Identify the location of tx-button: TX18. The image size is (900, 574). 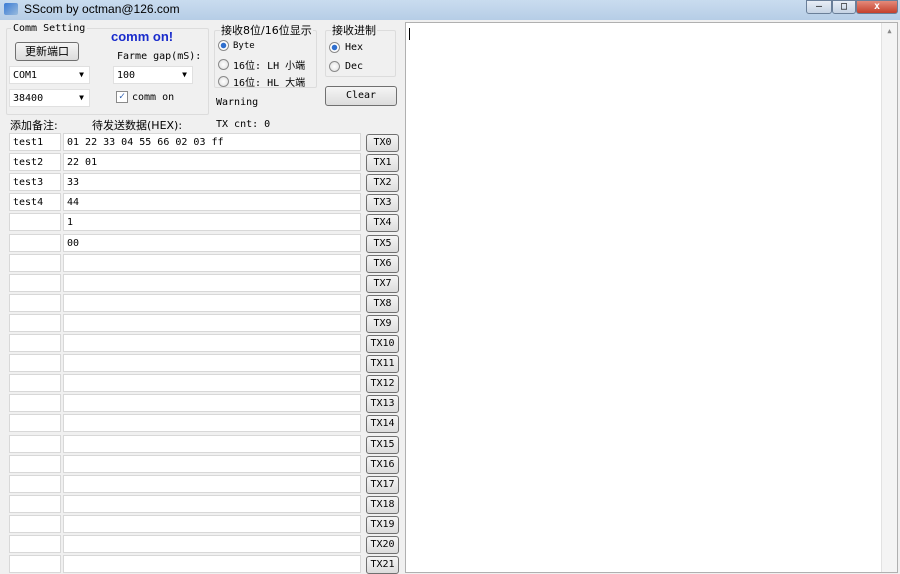
(382, 504).